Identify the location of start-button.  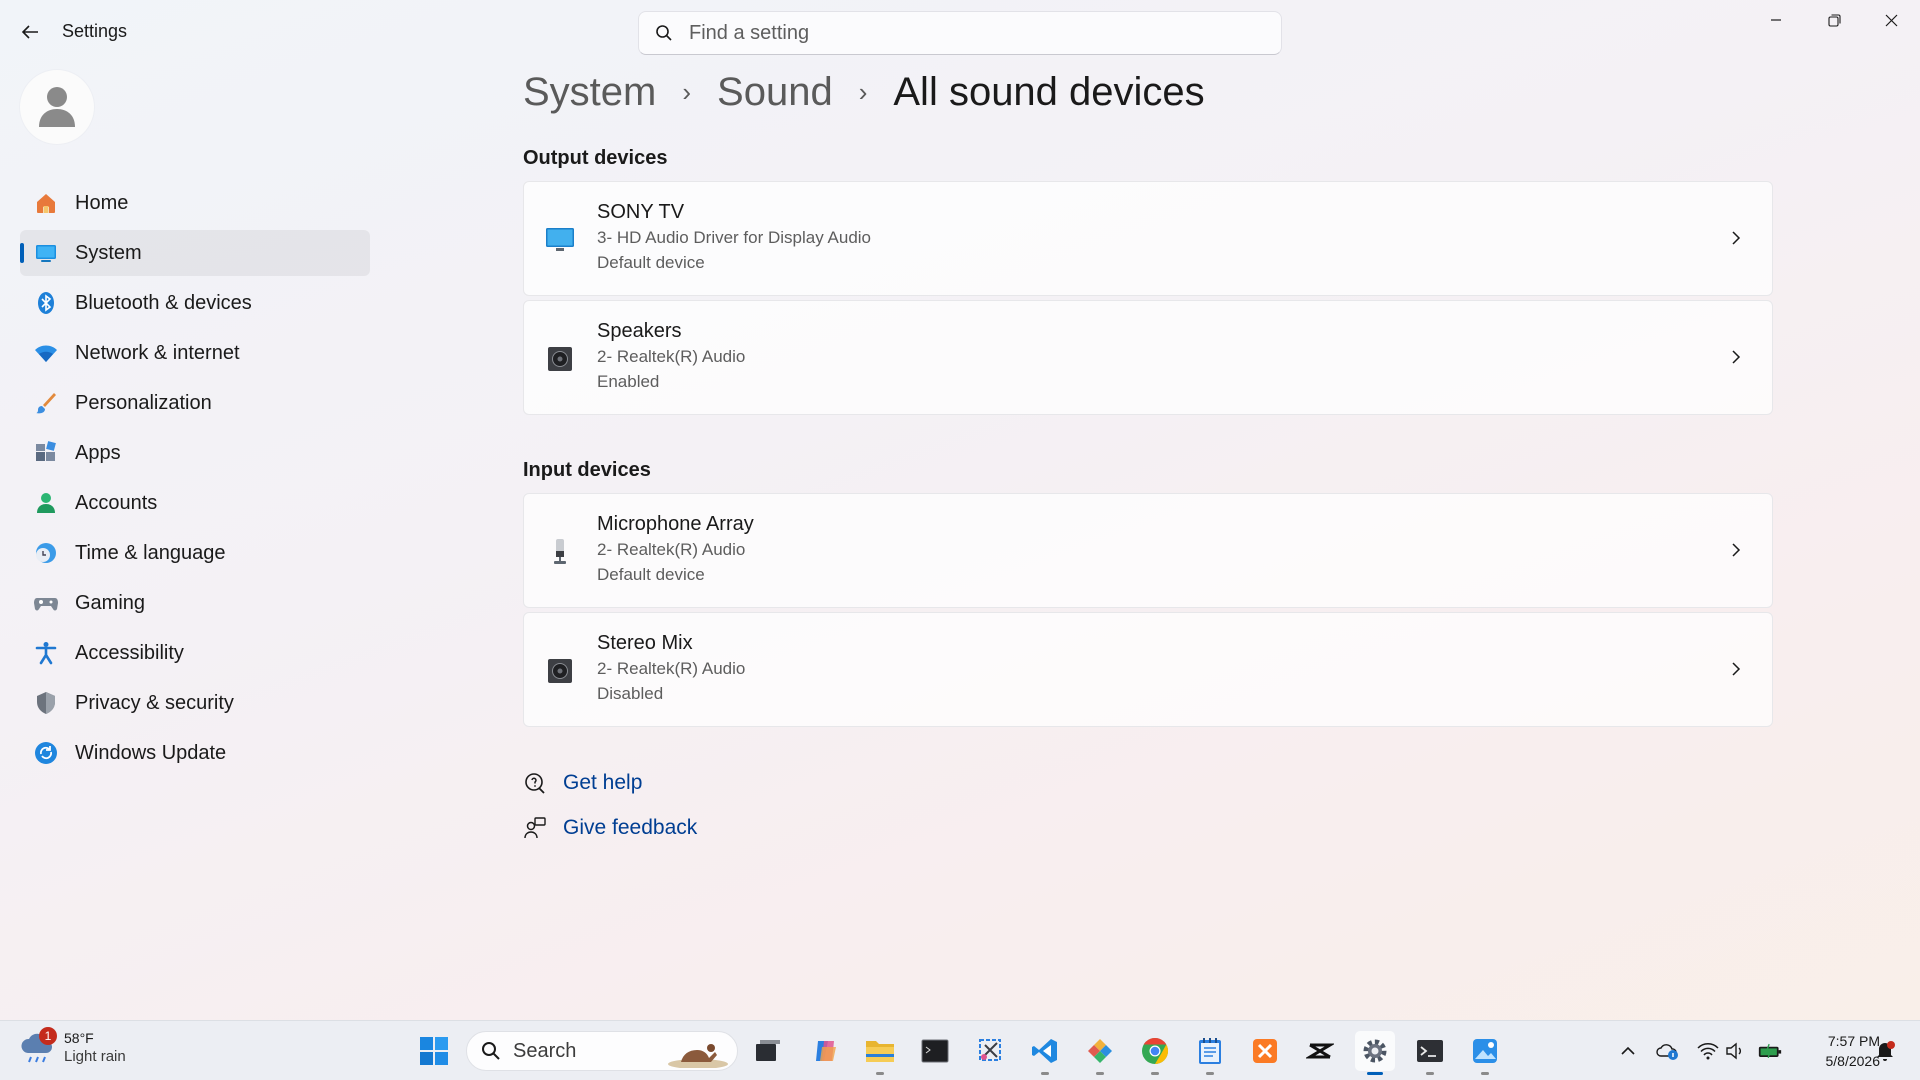
(434, 1051).